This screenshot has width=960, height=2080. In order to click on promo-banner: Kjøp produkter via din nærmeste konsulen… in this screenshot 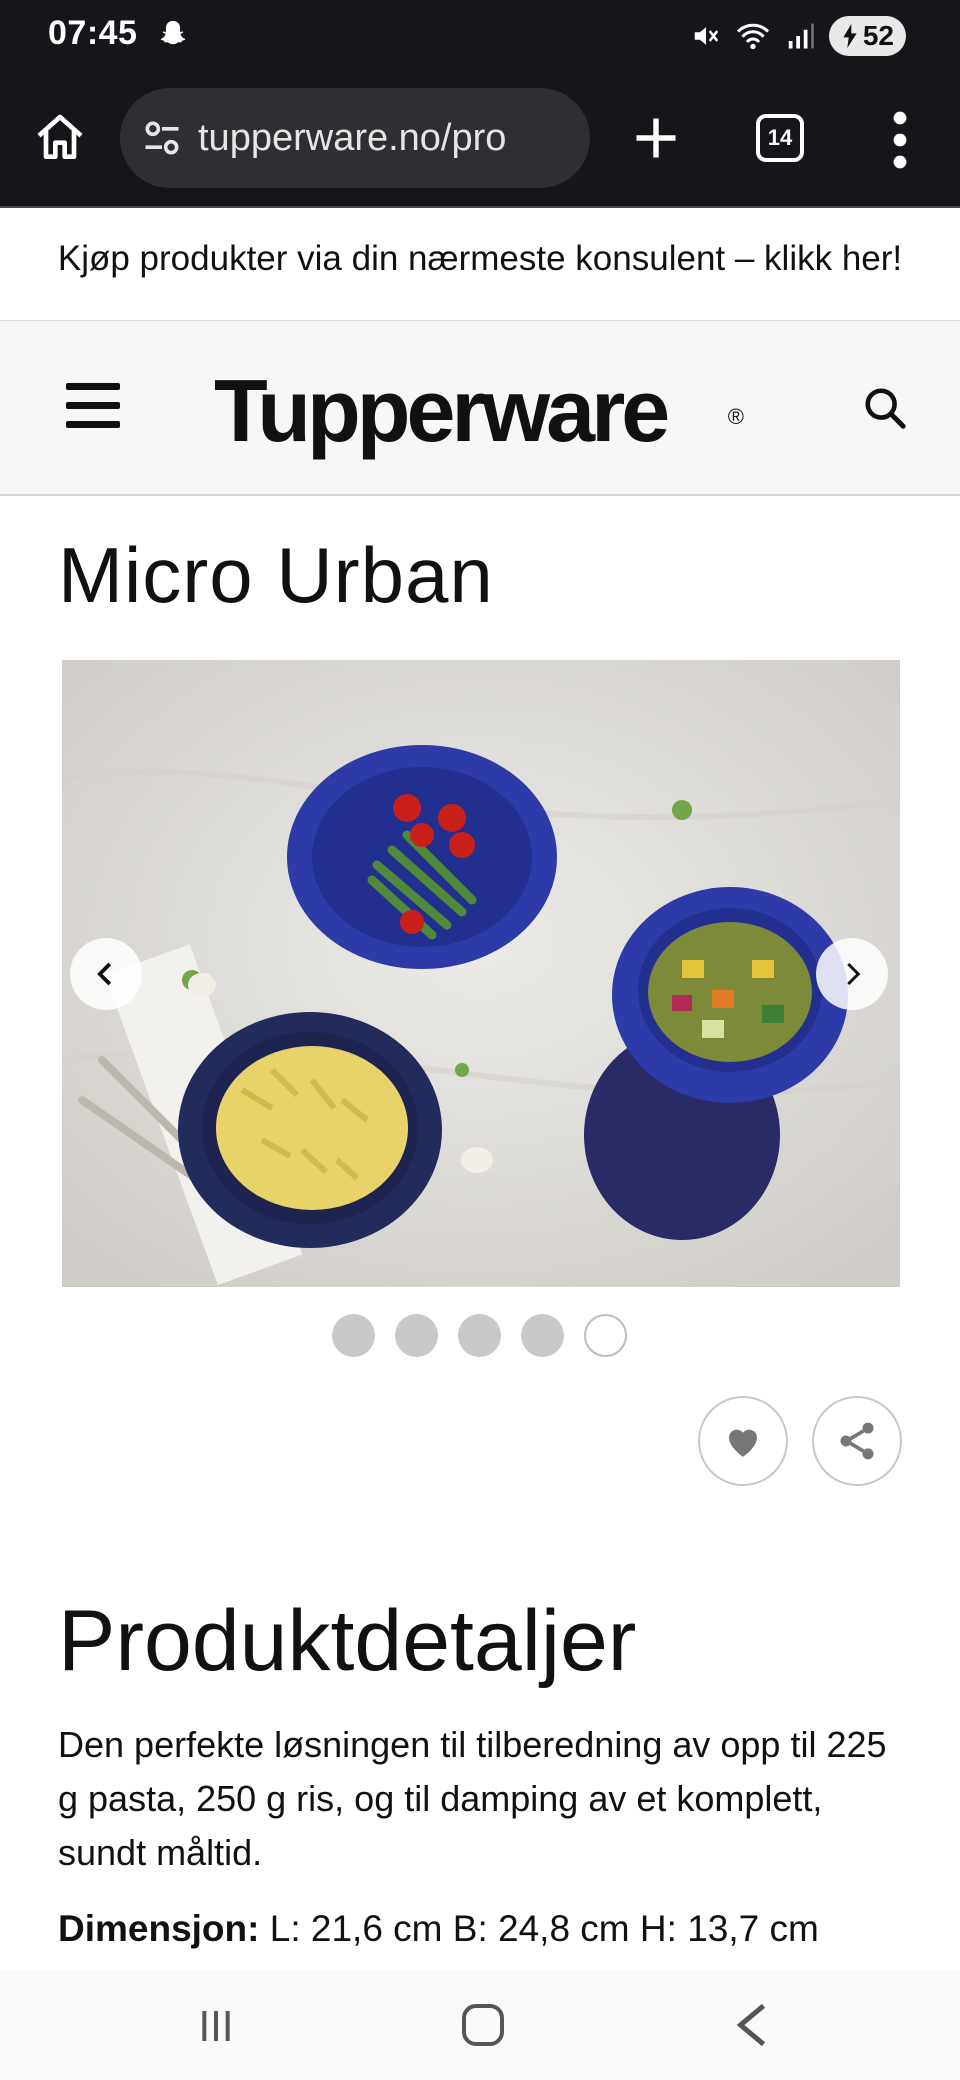, I will do `click(480, 264)`.